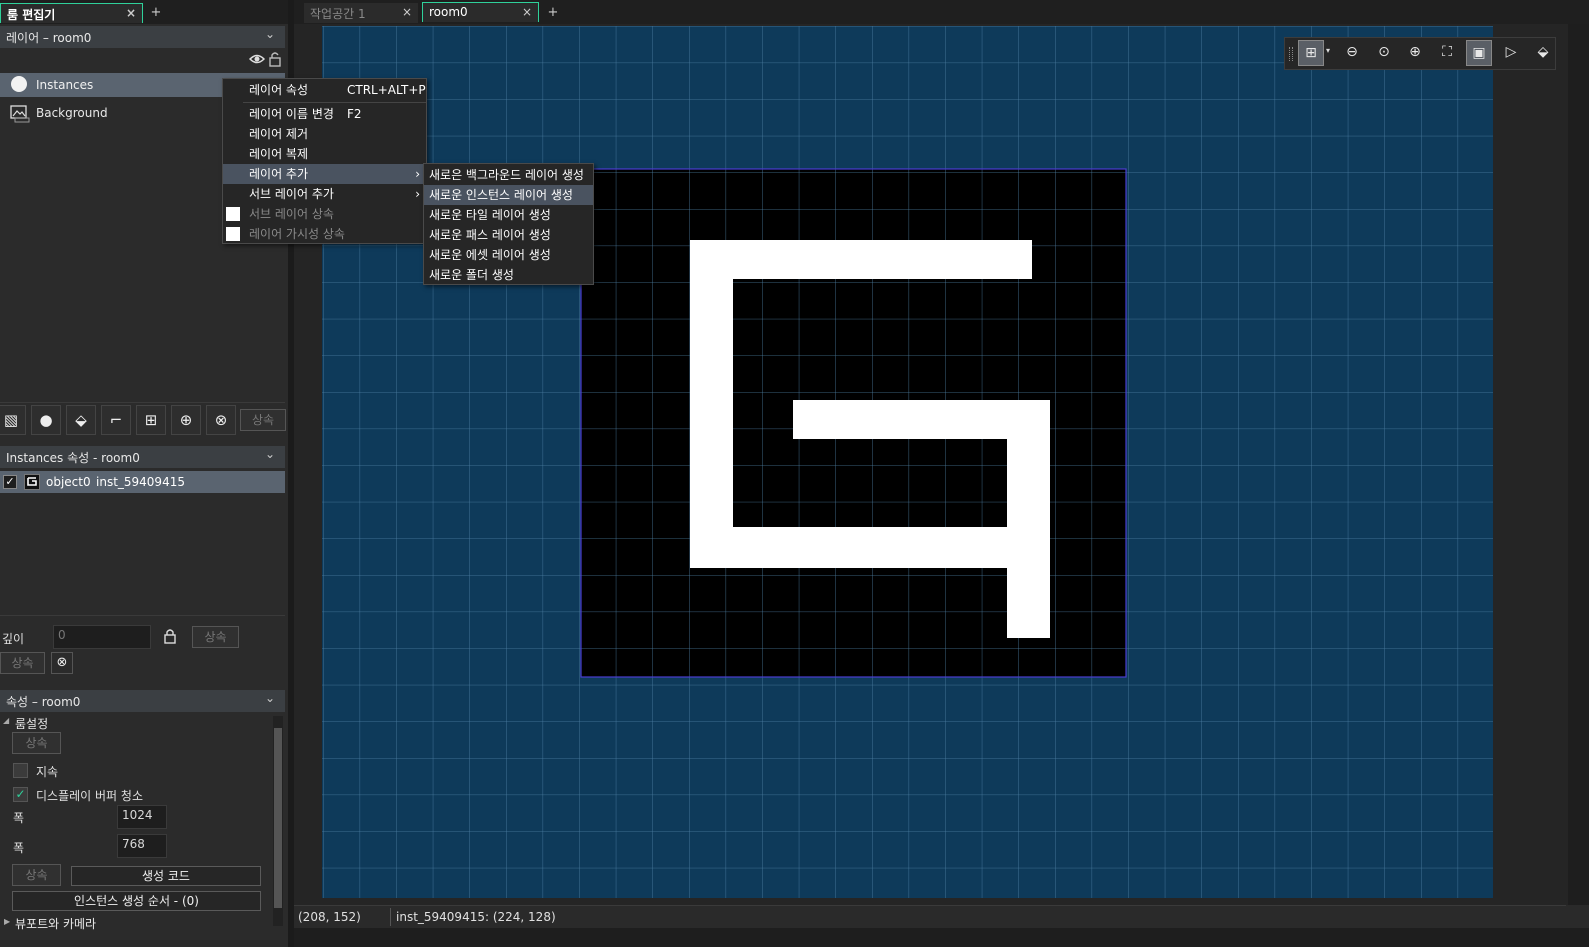 Image resolution: width=1589 pixels, height=947 pixels. Describe the element at coordinates (6, 720) in the screenshot. I see `collapse-arrow-icon: ◢` at that location.